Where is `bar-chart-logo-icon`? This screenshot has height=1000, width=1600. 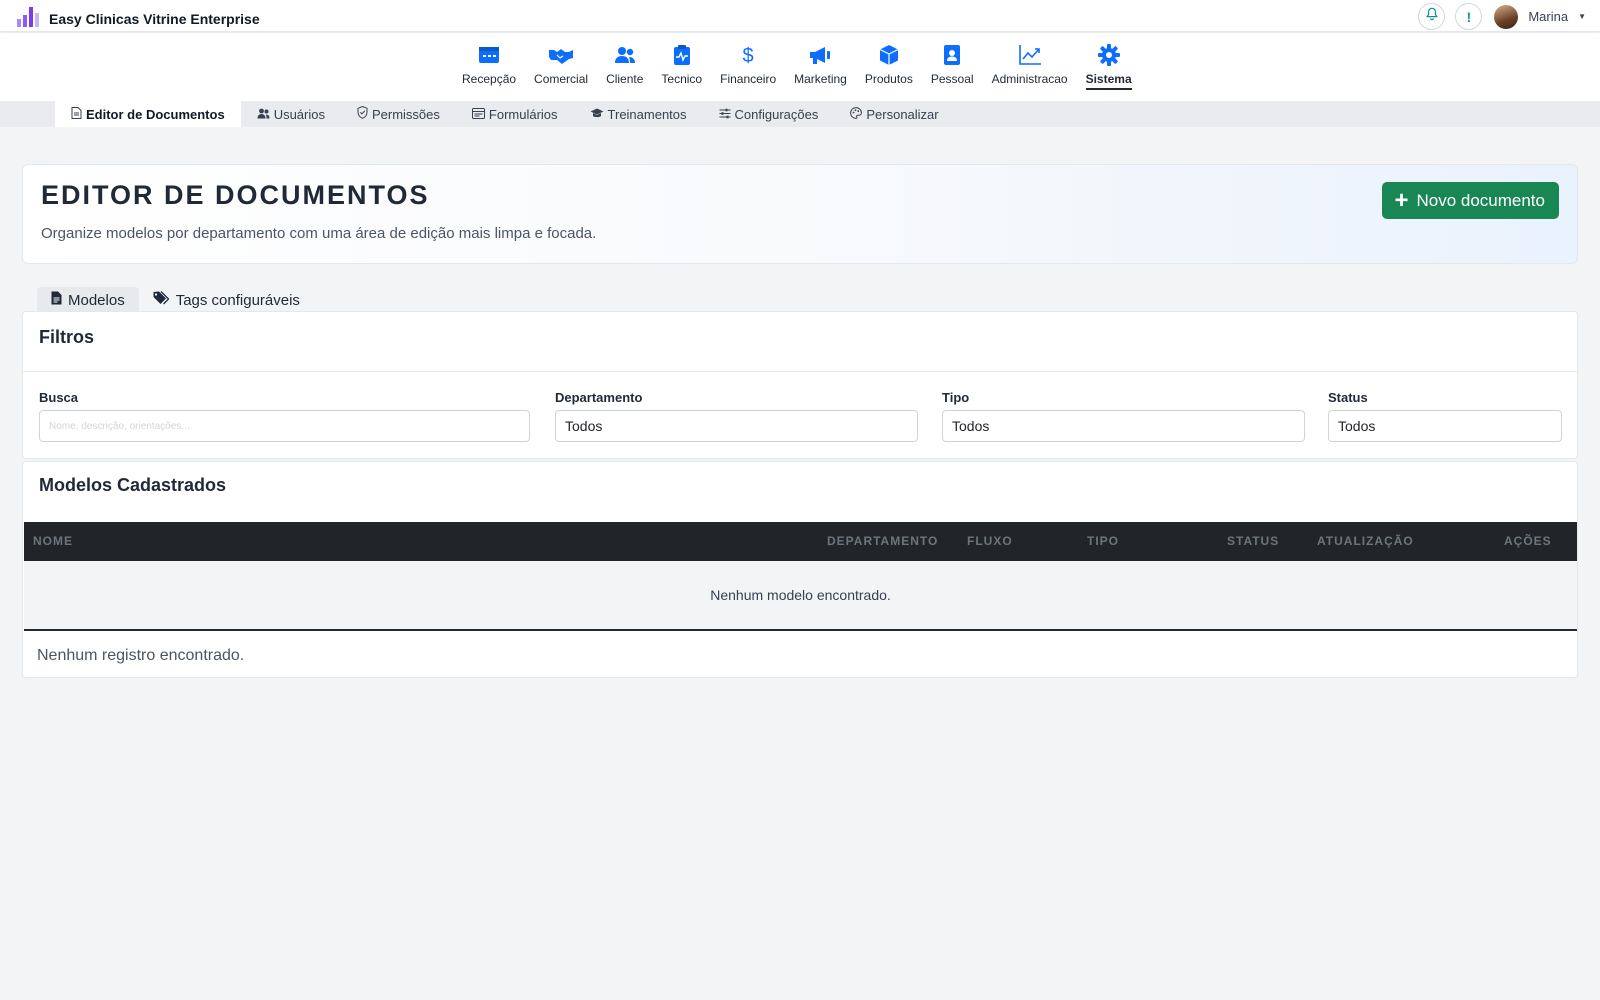
bar-chart-logo-icon is located at coordinates (28, 18).